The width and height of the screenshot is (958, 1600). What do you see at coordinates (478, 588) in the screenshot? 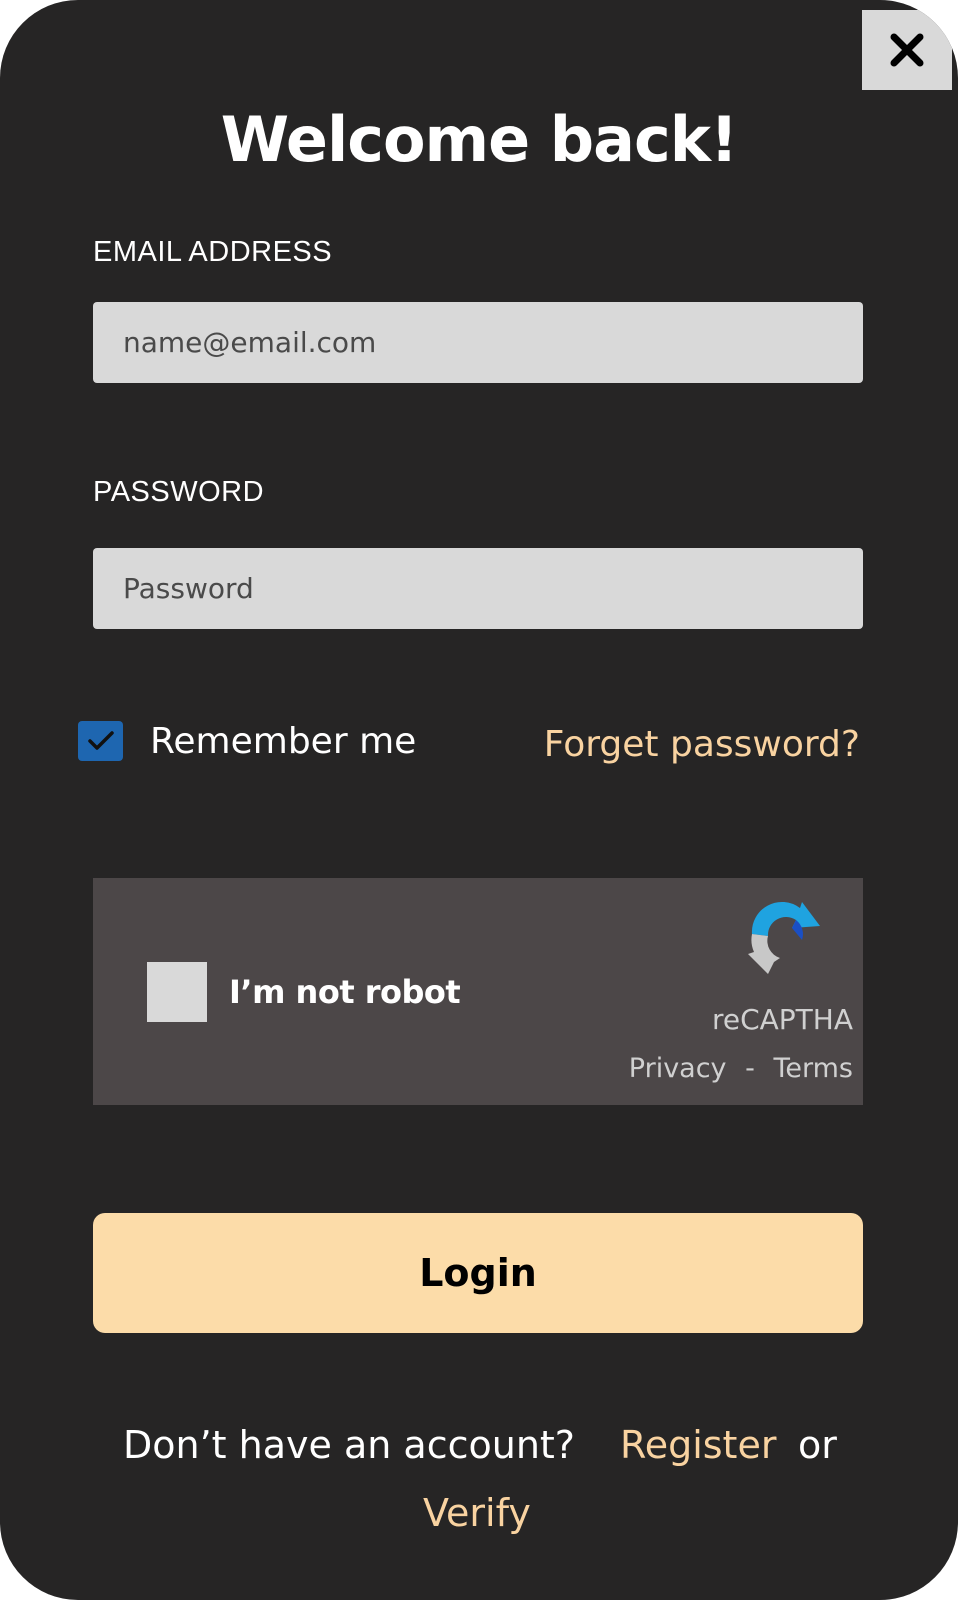
I see `password-field` at bounding box center [478, 588].